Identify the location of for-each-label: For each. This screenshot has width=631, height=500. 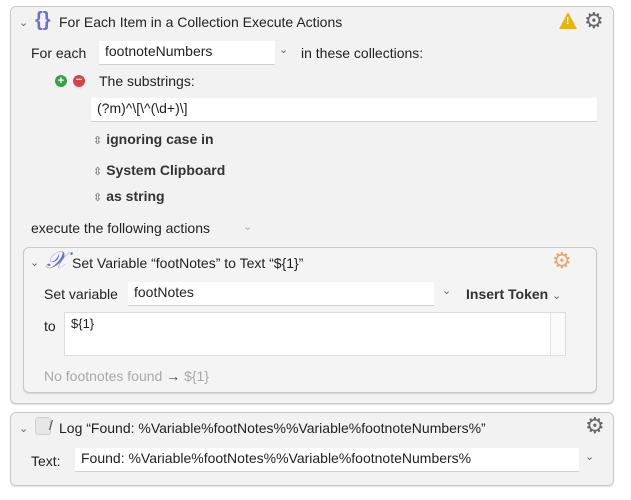
(59, 53).